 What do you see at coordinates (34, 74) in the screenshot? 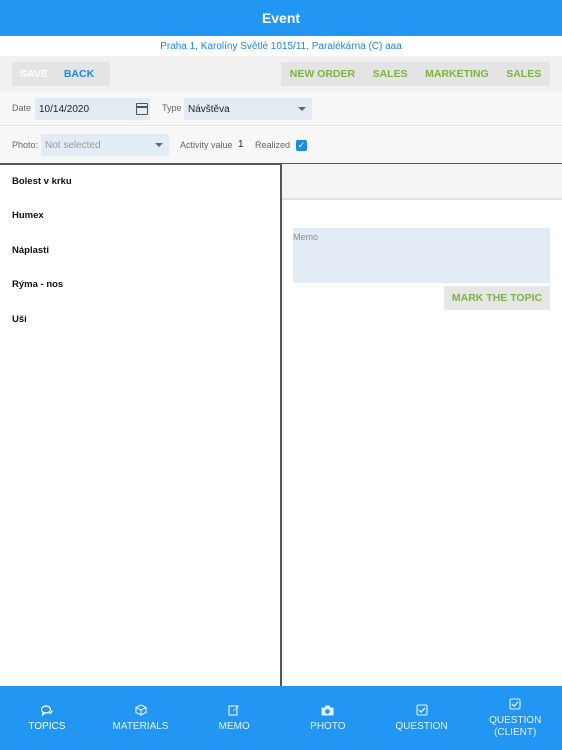
I see `save-button: SAVE` at bounding box center [34, 74].